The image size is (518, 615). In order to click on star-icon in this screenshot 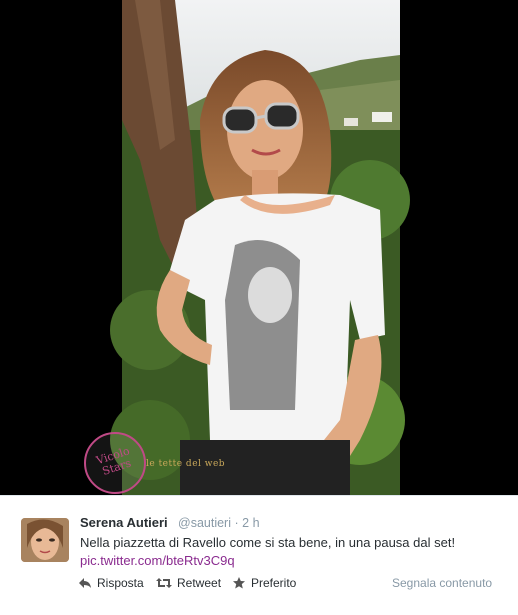, I will do `click(239, 583)`.